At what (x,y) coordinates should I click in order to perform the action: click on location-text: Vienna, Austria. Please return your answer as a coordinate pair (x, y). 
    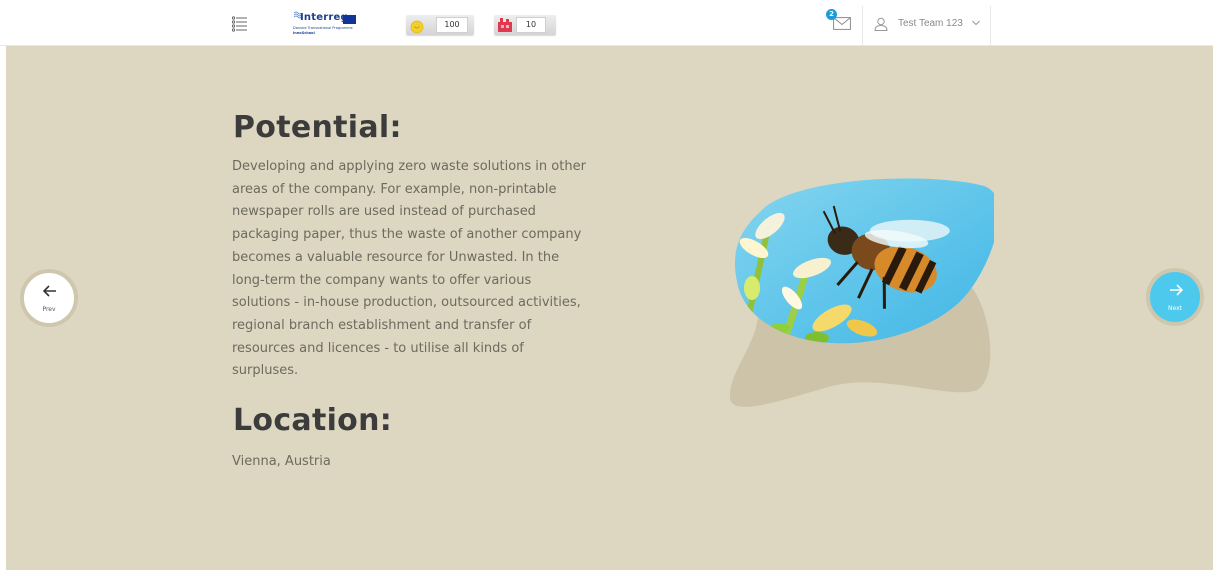
    Looking at the image, I should click on (281, 461).